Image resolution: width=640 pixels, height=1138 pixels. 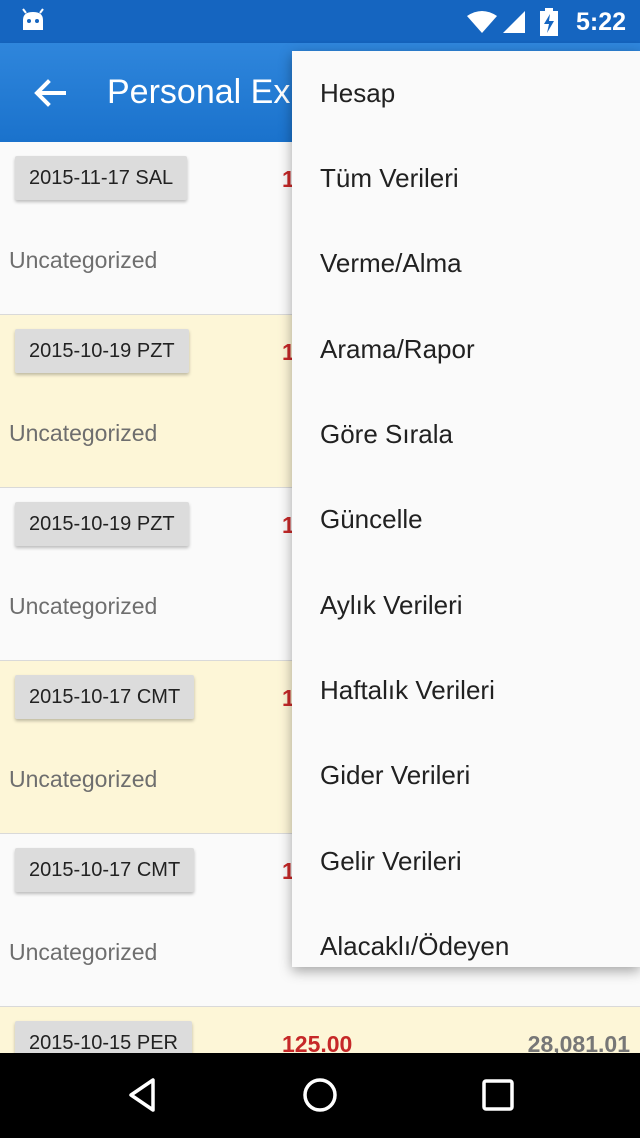 What do you see at coordinates (466, 178) in the screenshot?
I see `menu-item-tum-verileri: Tüm Verileri` at bounding box center [466, 178].